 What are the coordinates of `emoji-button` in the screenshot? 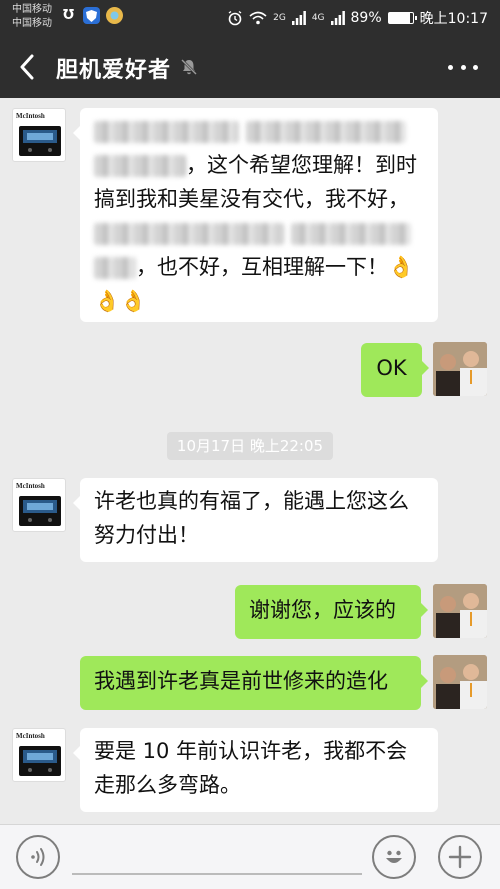 It's located at (394, 857).